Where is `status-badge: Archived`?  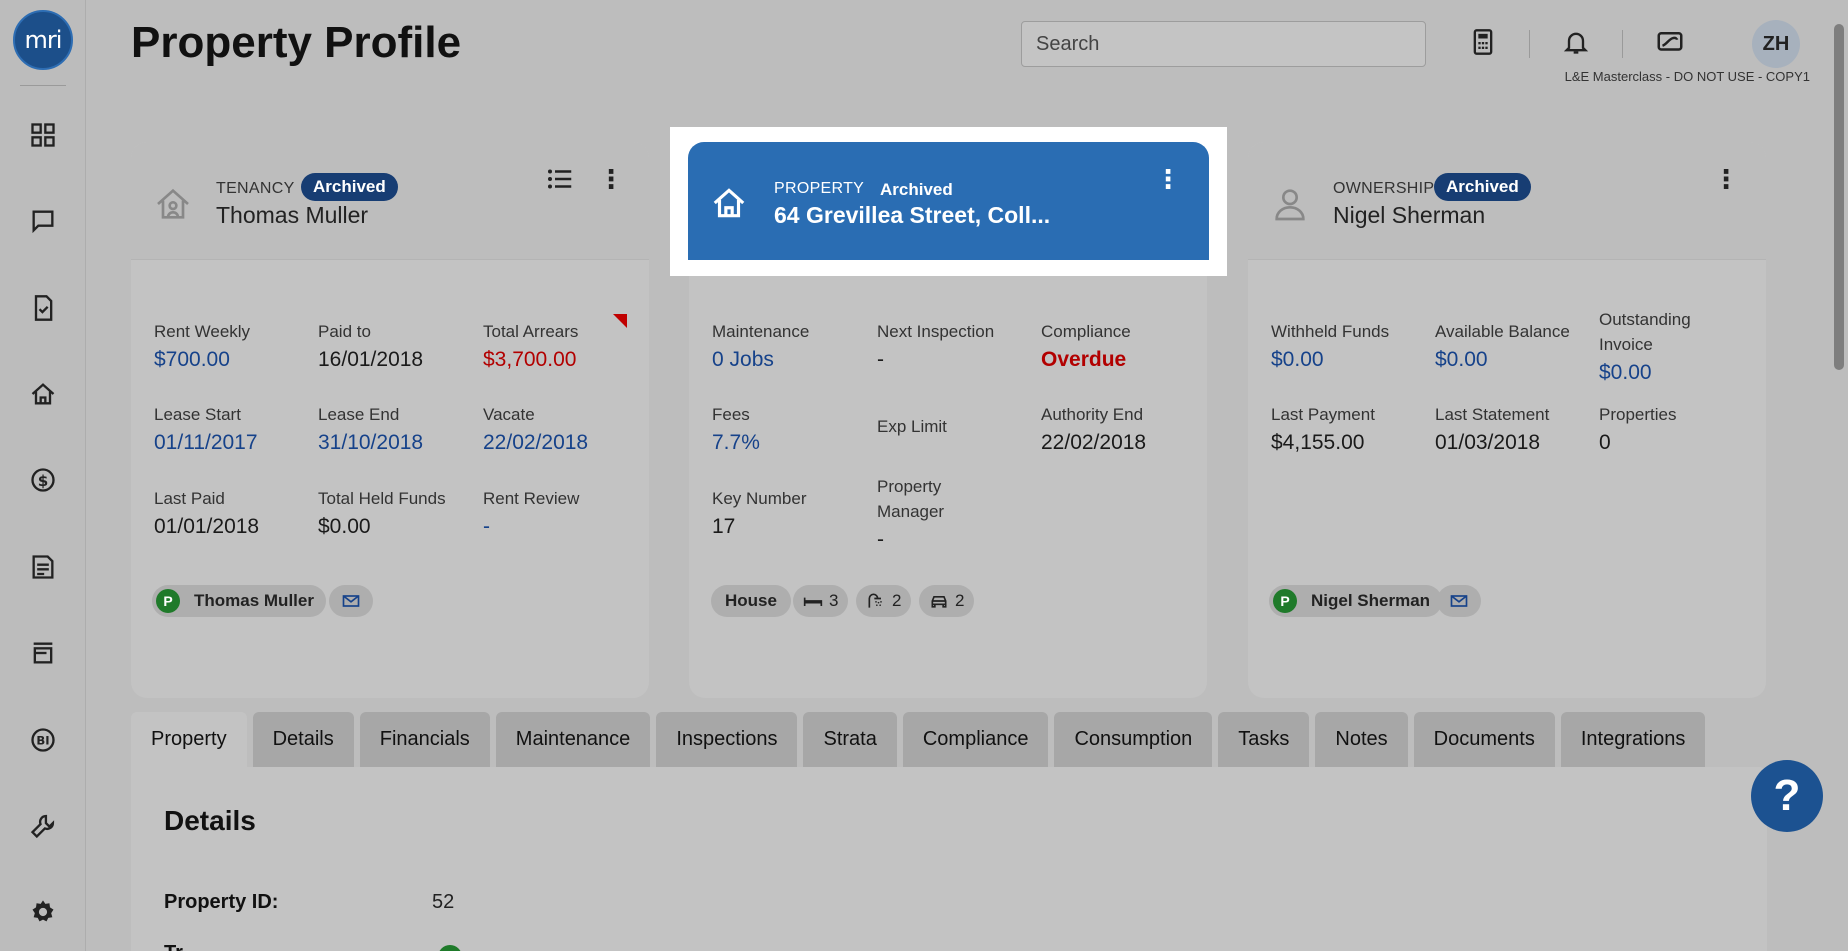 status-badge: Archived is located at coordinates (916, 189).